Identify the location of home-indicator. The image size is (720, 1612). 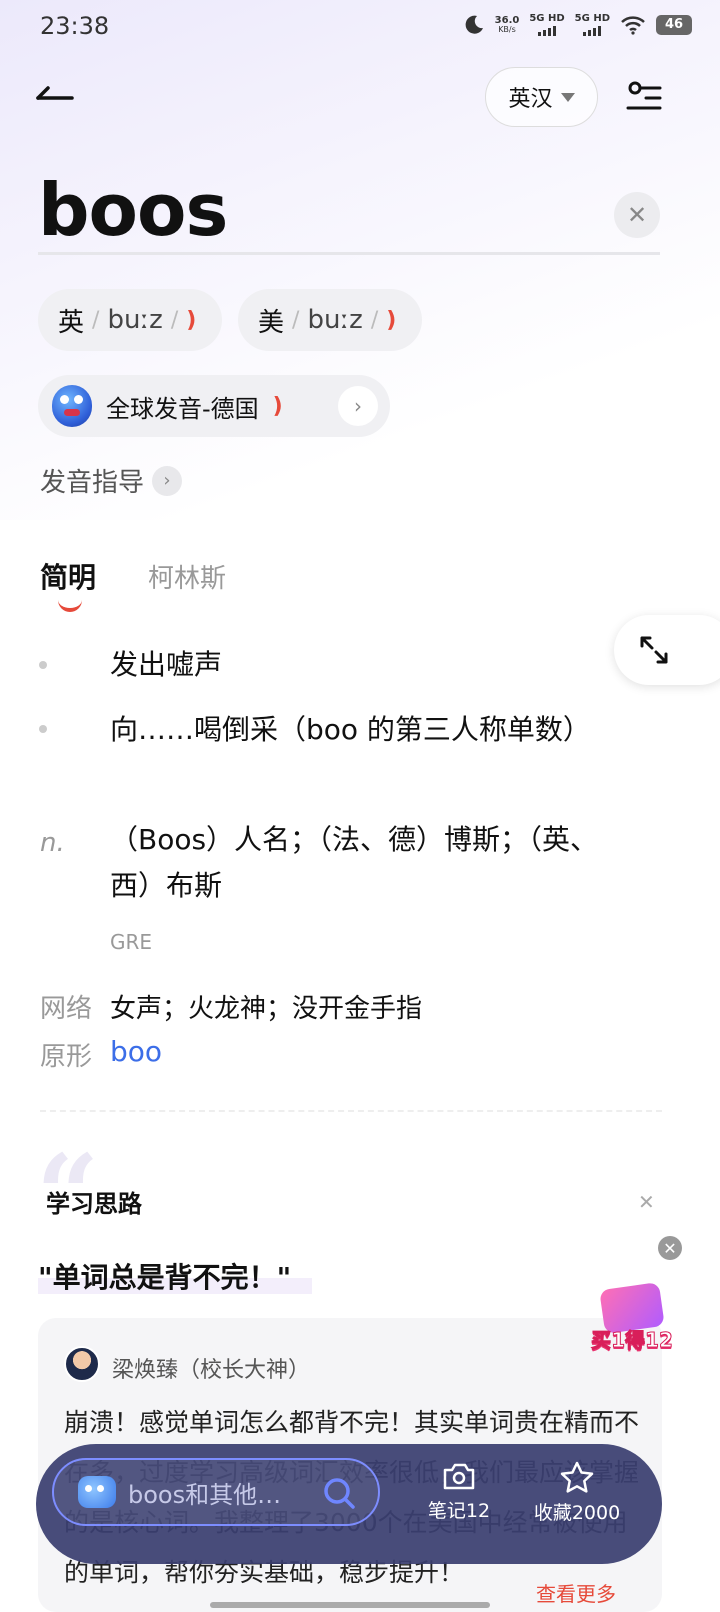
(350, 1605).